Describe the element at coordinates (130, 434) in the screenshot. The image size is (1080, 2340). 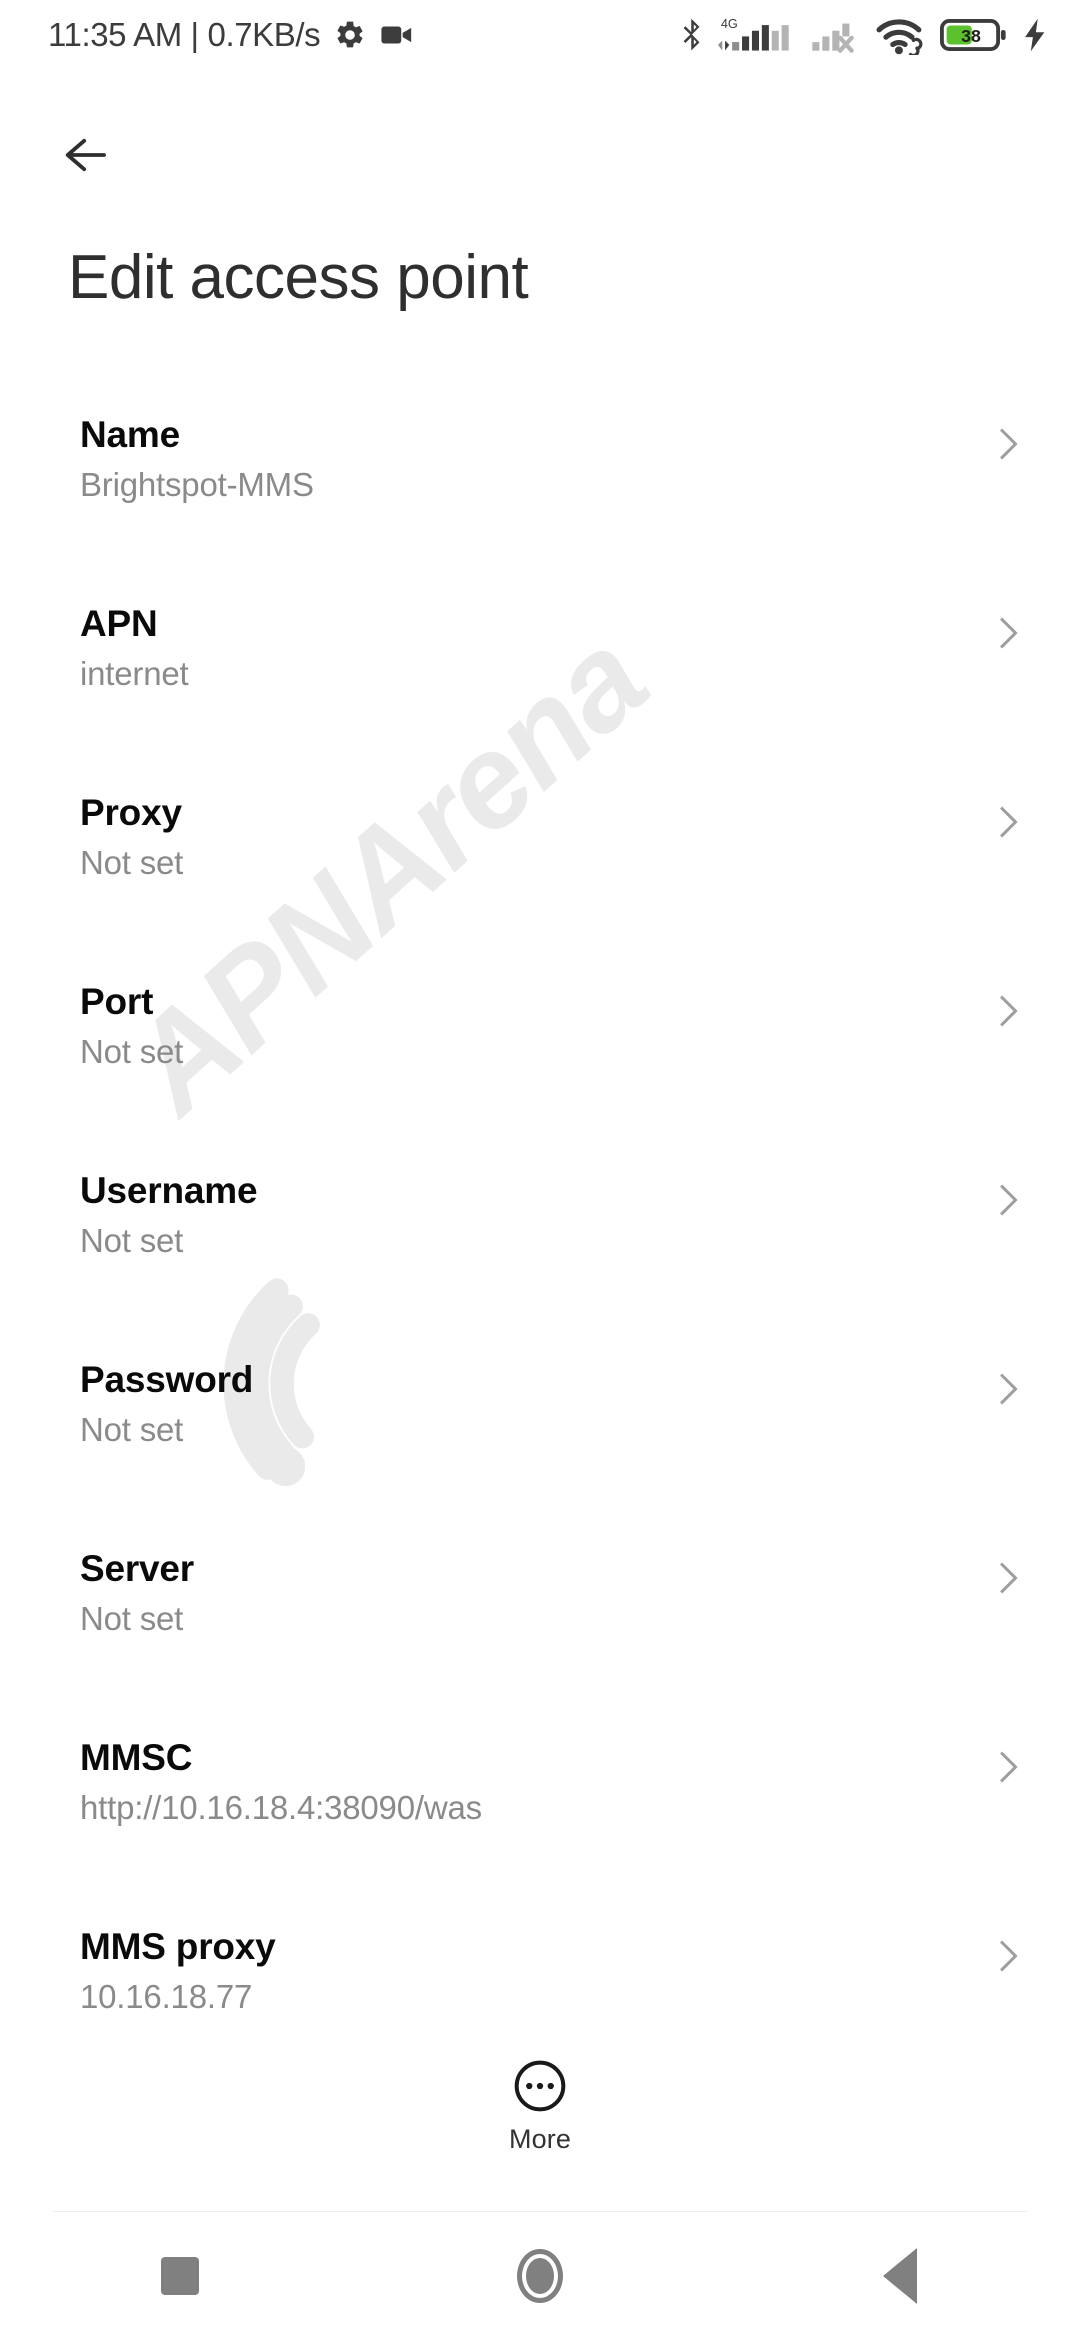
I see `list-item-title: Name` at that location.